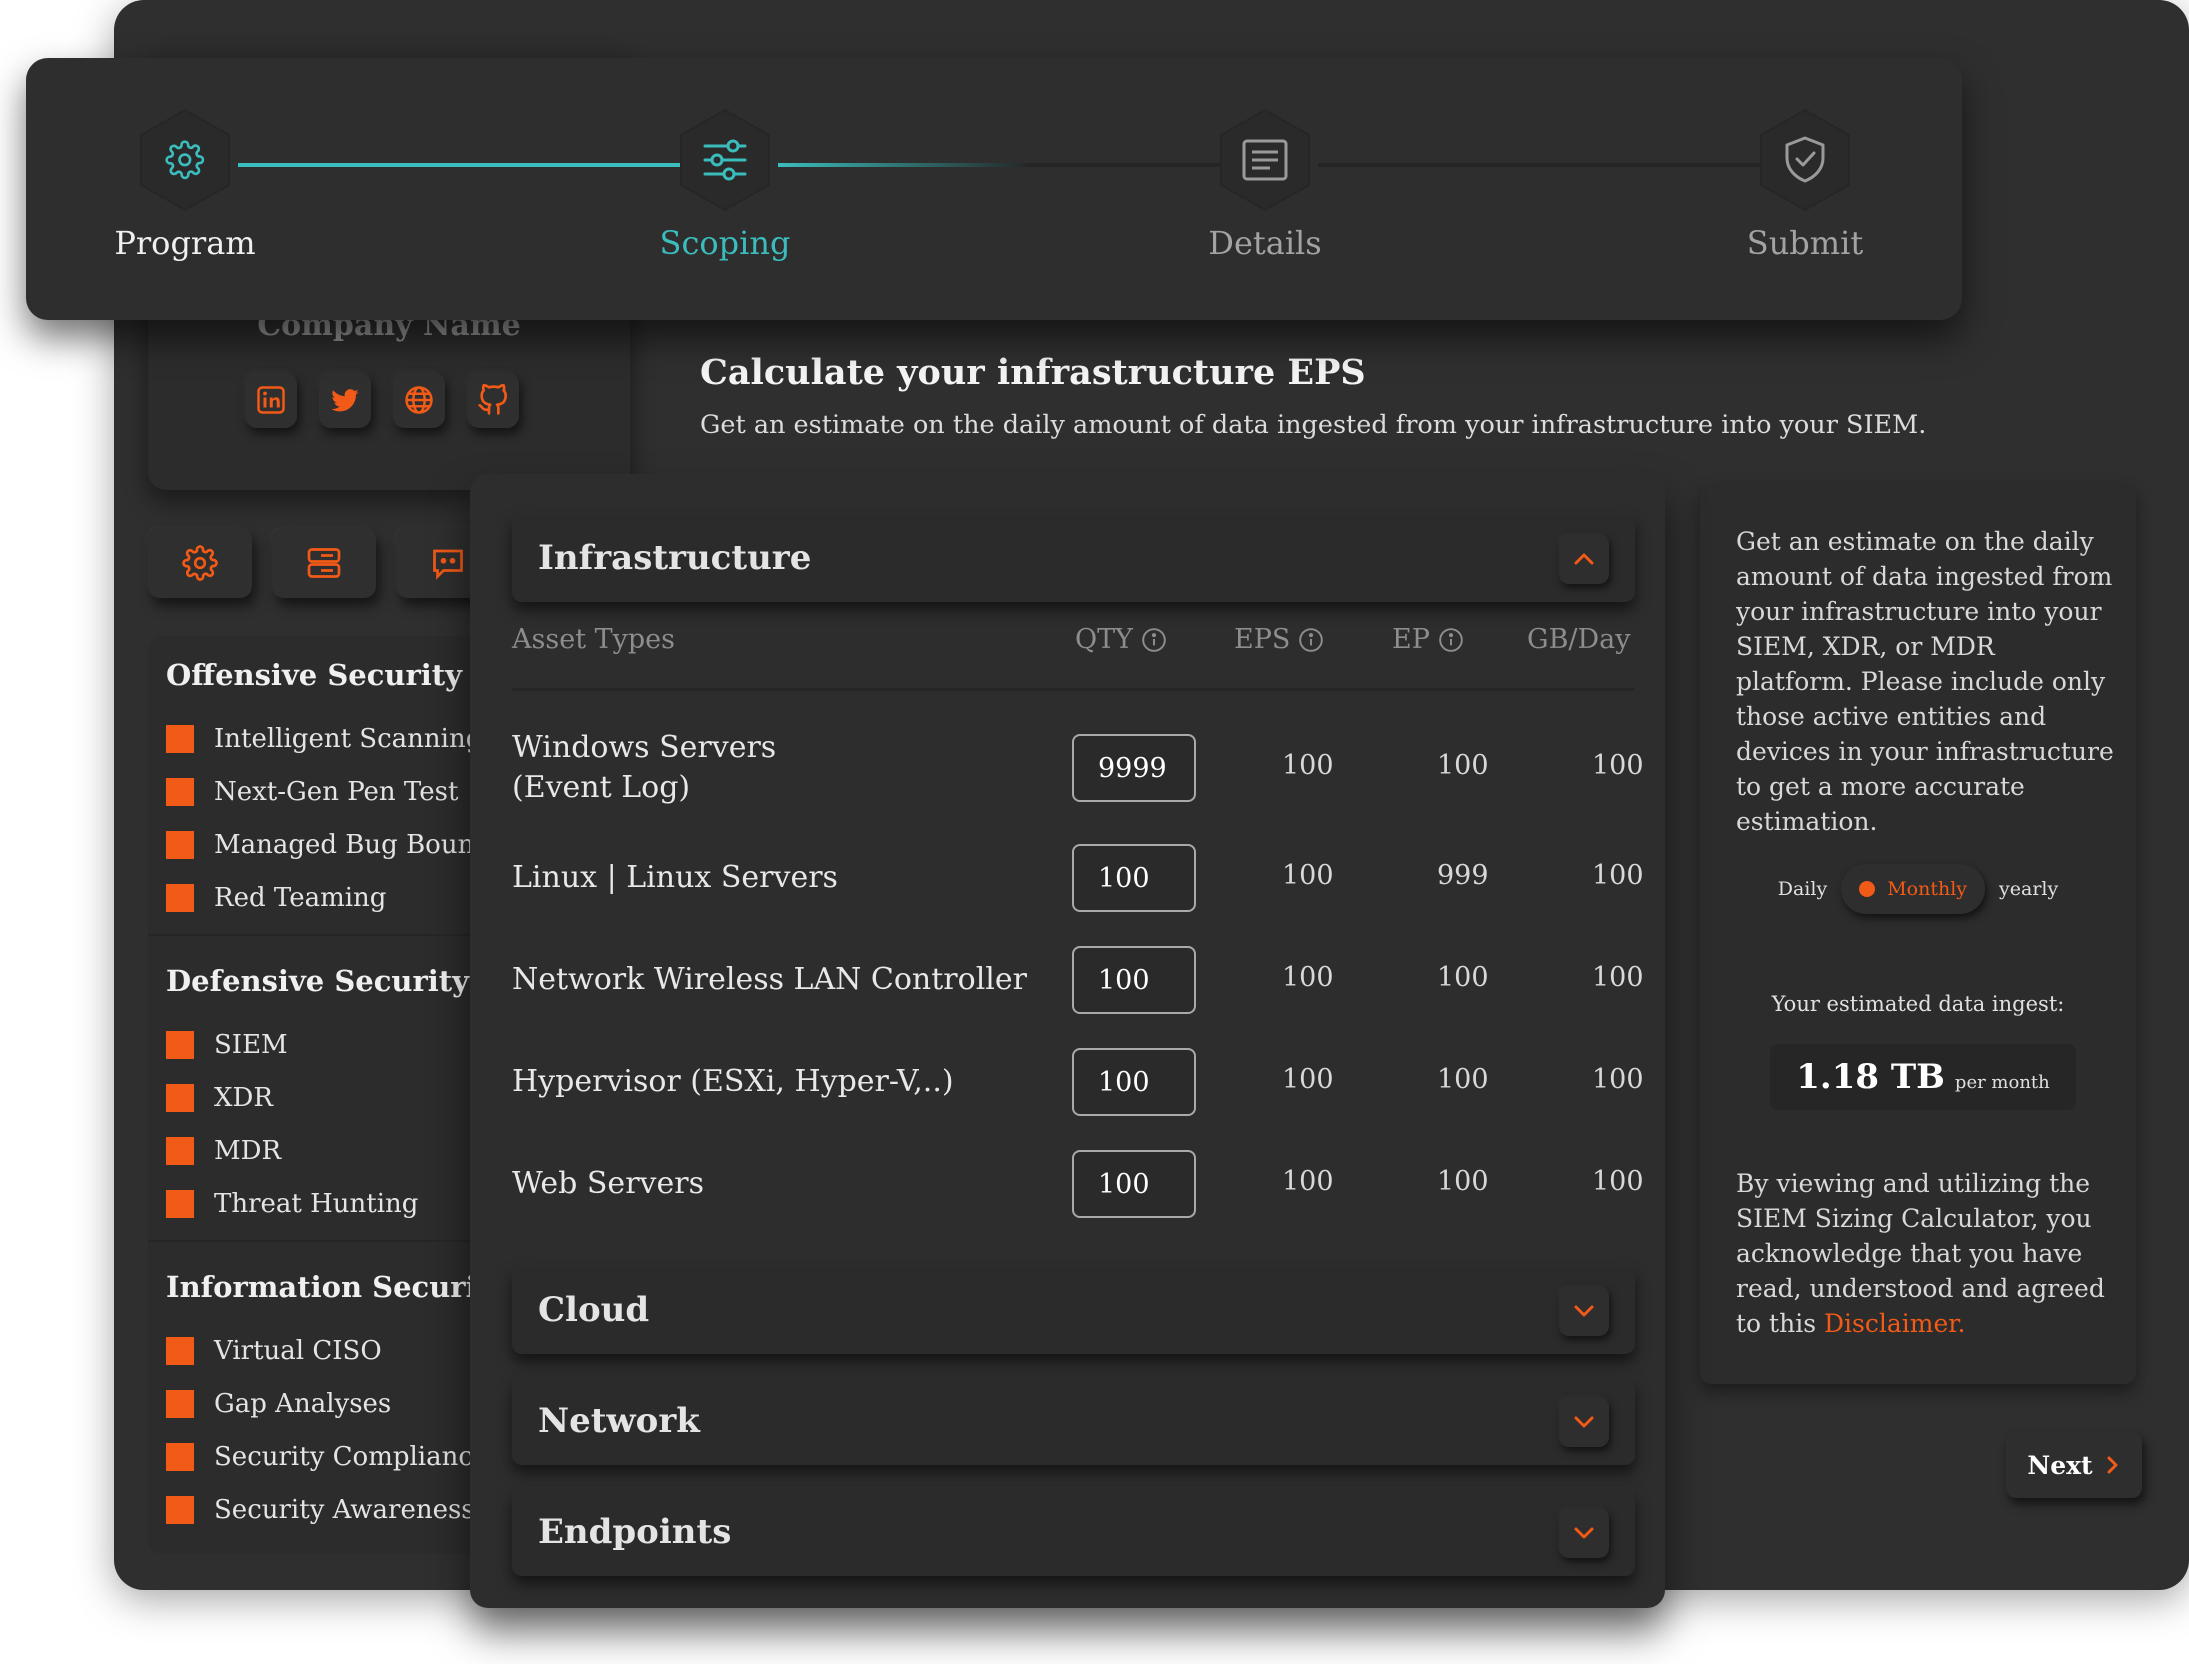 This screenshot has width=2189, height=1664. Describe the element at coordinates (2074, 1465) in the screenshot. I see `next-button: Next` at that location.